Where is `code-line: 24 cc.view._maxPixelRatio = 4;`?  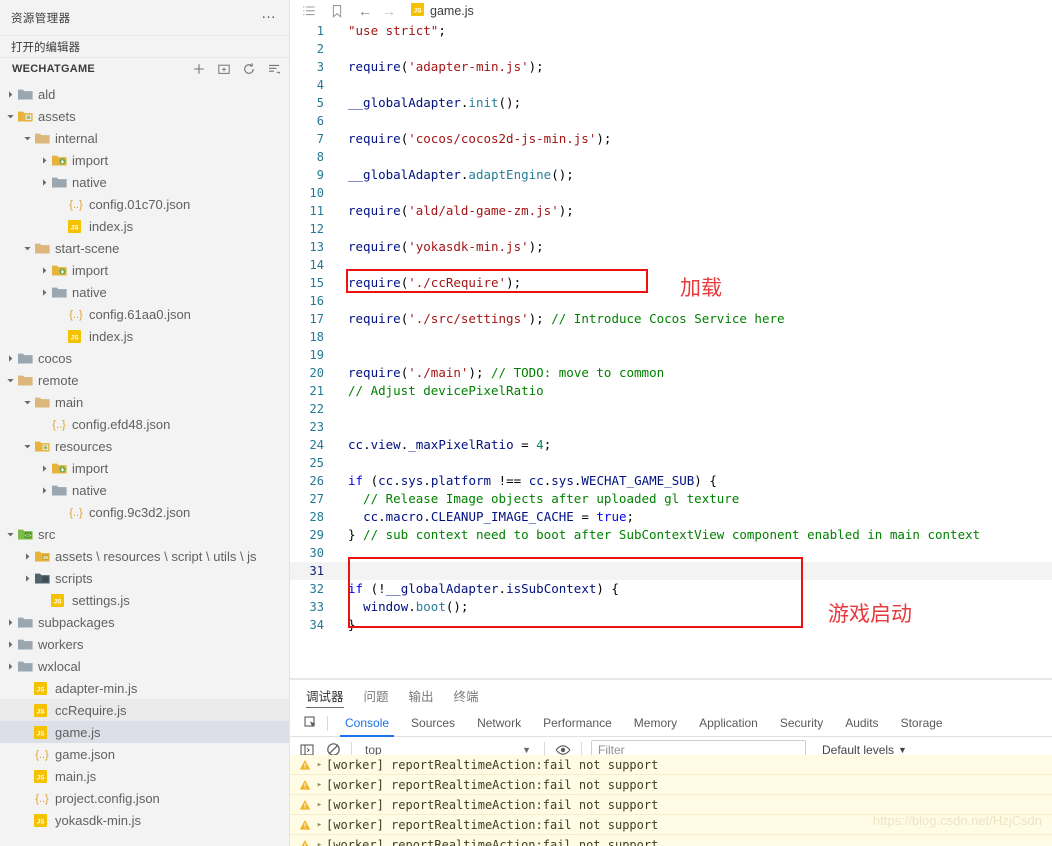 code-line: 24 cc.view._maxPixelRatio = 4; is located at coordinates (671, 445).